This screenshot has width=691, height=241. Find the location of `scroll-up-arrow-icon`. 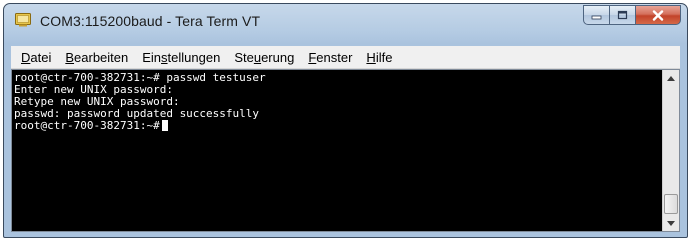

scroll-up-arrow-icon is located at coordinates (671, 78).